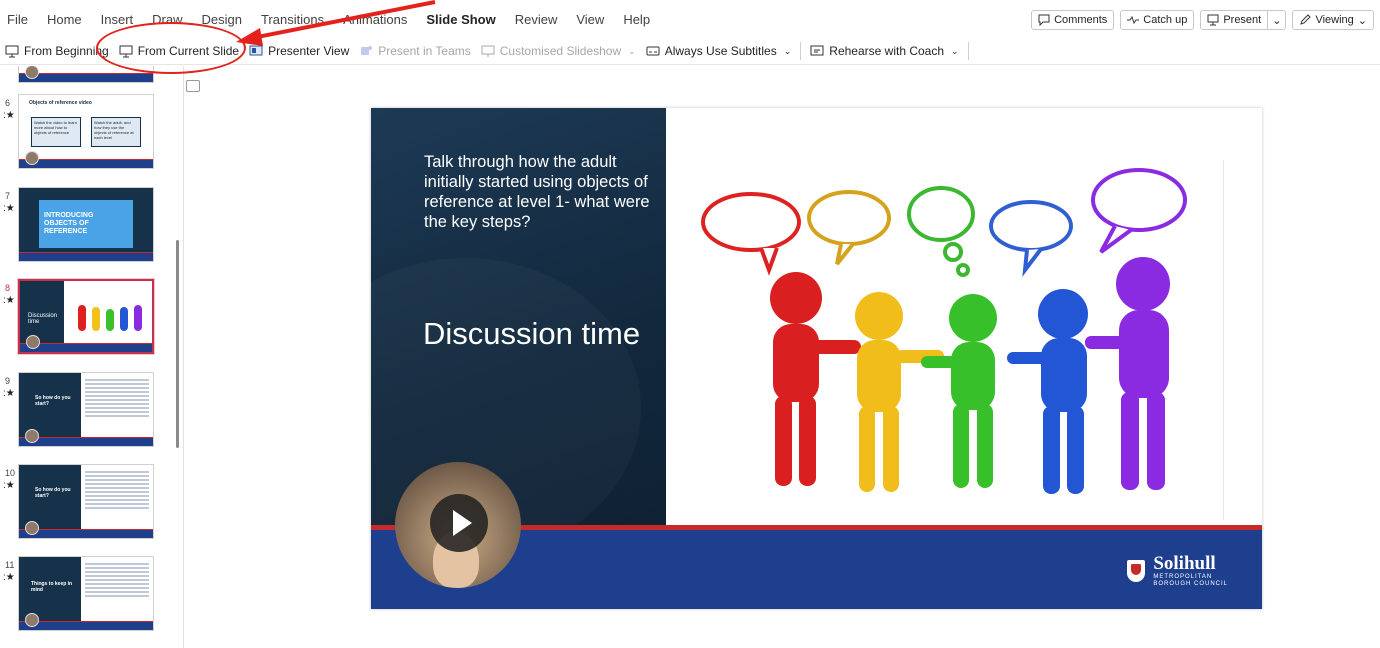  What do you see at coordinates (887, 51) in the screenshot?
I see `rehearse-with-coach-label: Rehearse with Coach` at bounding box center [887, 51].